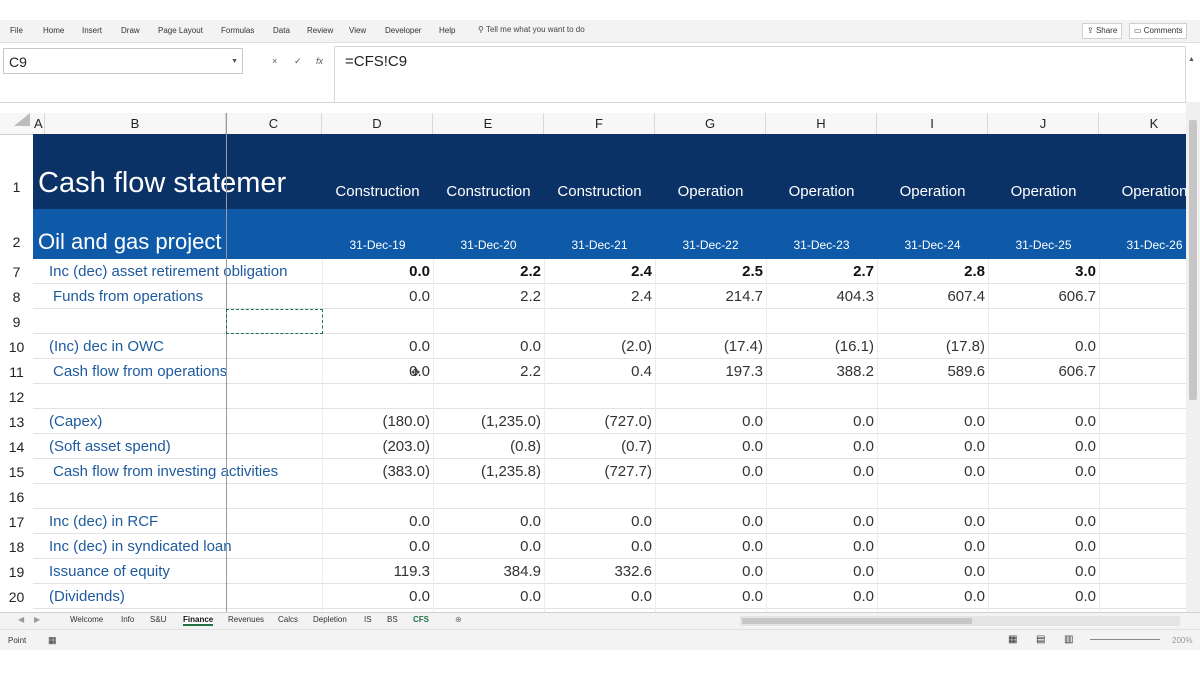  Describe the element at coordinates (1102, 31) in the screenshot. I see `share-button: ⇪ Share` at that location.